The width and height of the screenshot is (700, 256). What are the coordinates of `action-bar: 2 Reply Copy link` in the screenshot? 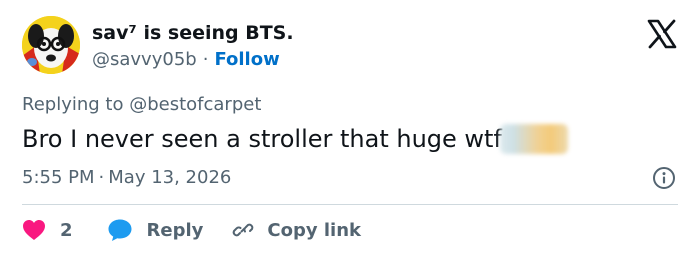 It's located at (191, 230).